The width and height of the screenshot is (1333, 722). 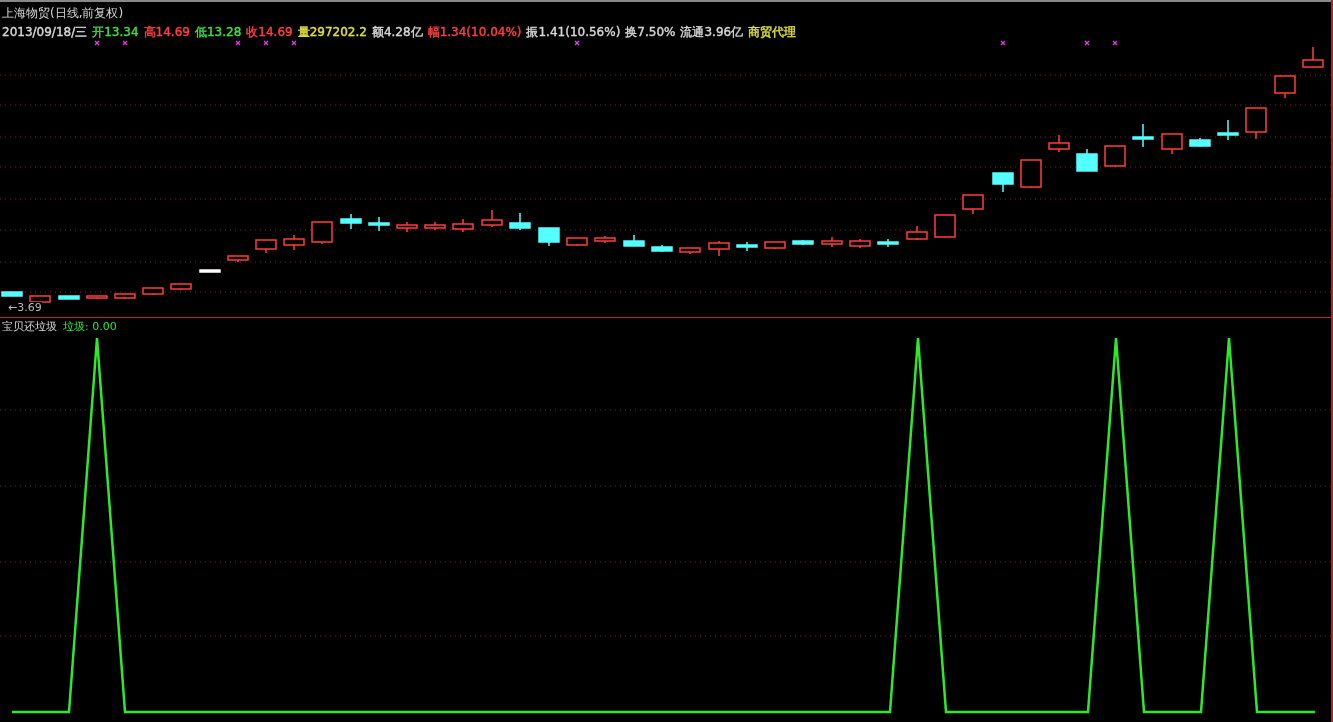 I want to click on quote-field: 量297202.2, so click(x=332, y=32).